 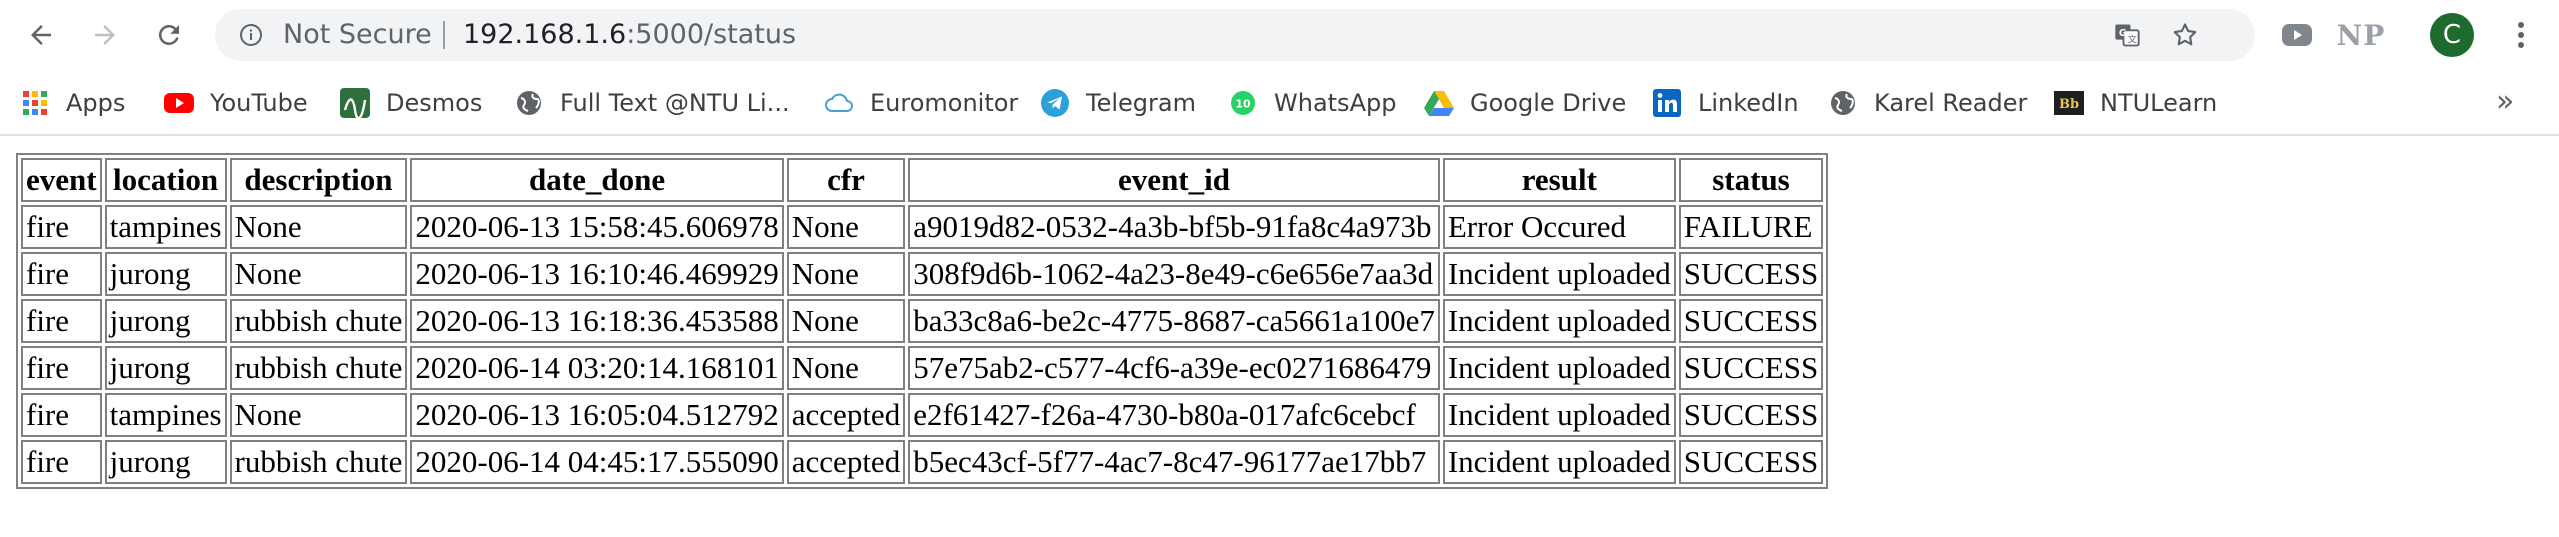 I want to click on profile-avatar: C, so click(x=2452, y=35).